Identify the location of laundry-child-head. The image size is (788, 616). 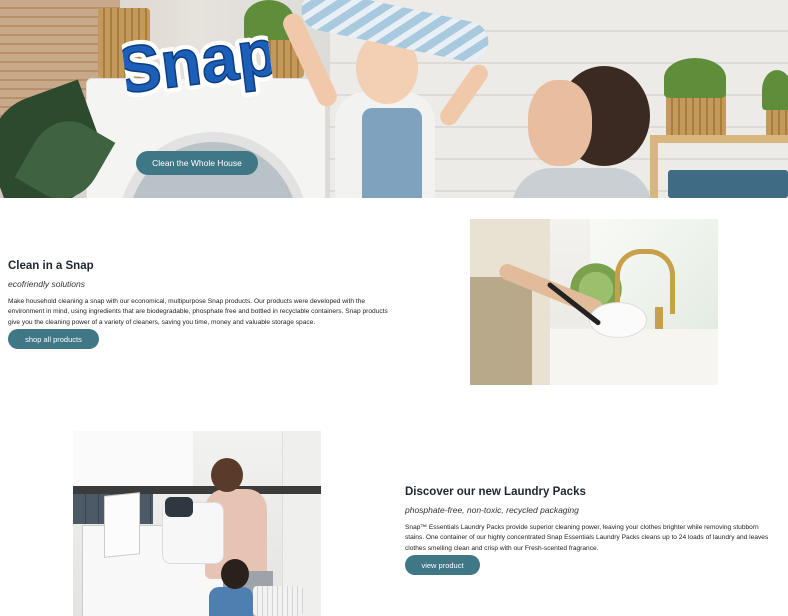
(235, 574).